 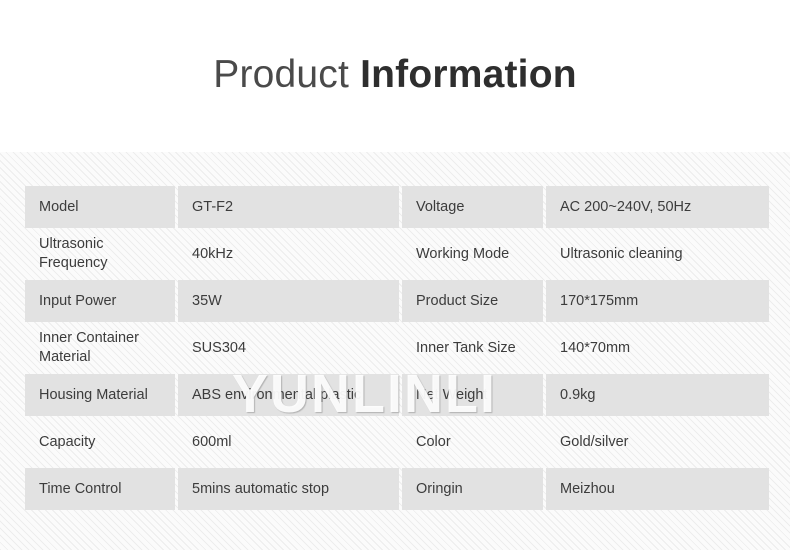 I want to click on spec-value: 5mins automatic stop, so click(x=288, y=489).